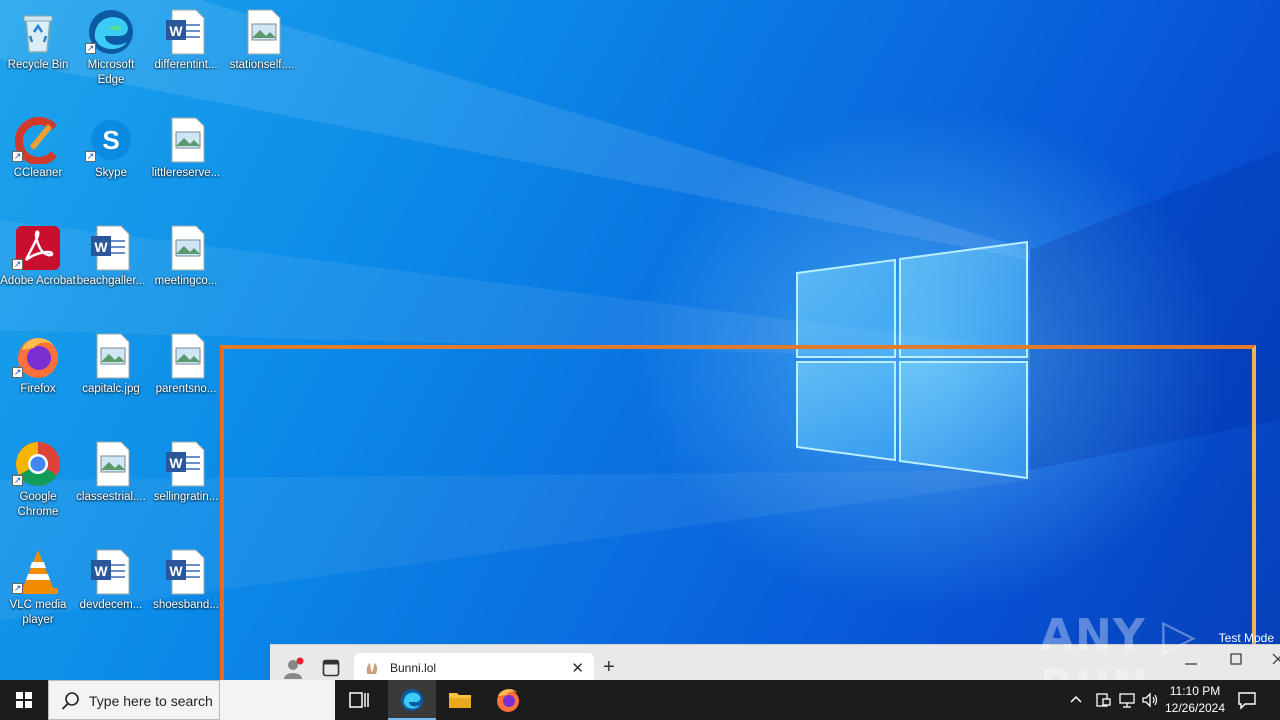 Image resolution: width=1280 pixels, height=720 pixels. I want to click on search-placeholder: Type here to search, so click(151, 701).